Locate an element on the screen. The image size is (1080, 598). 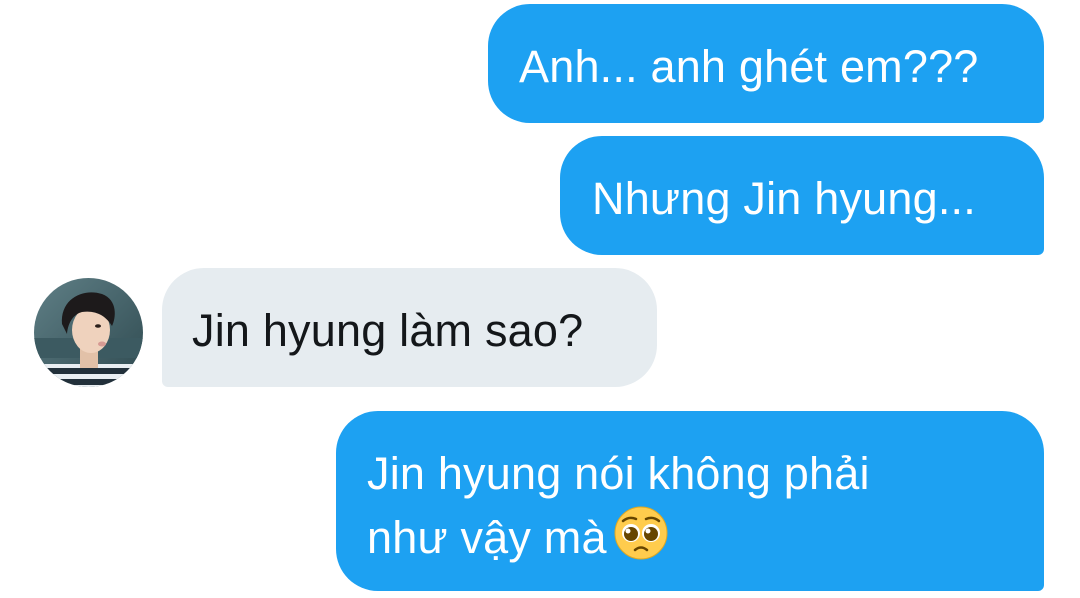
sender-avatar is located at coordinates (88, 332).